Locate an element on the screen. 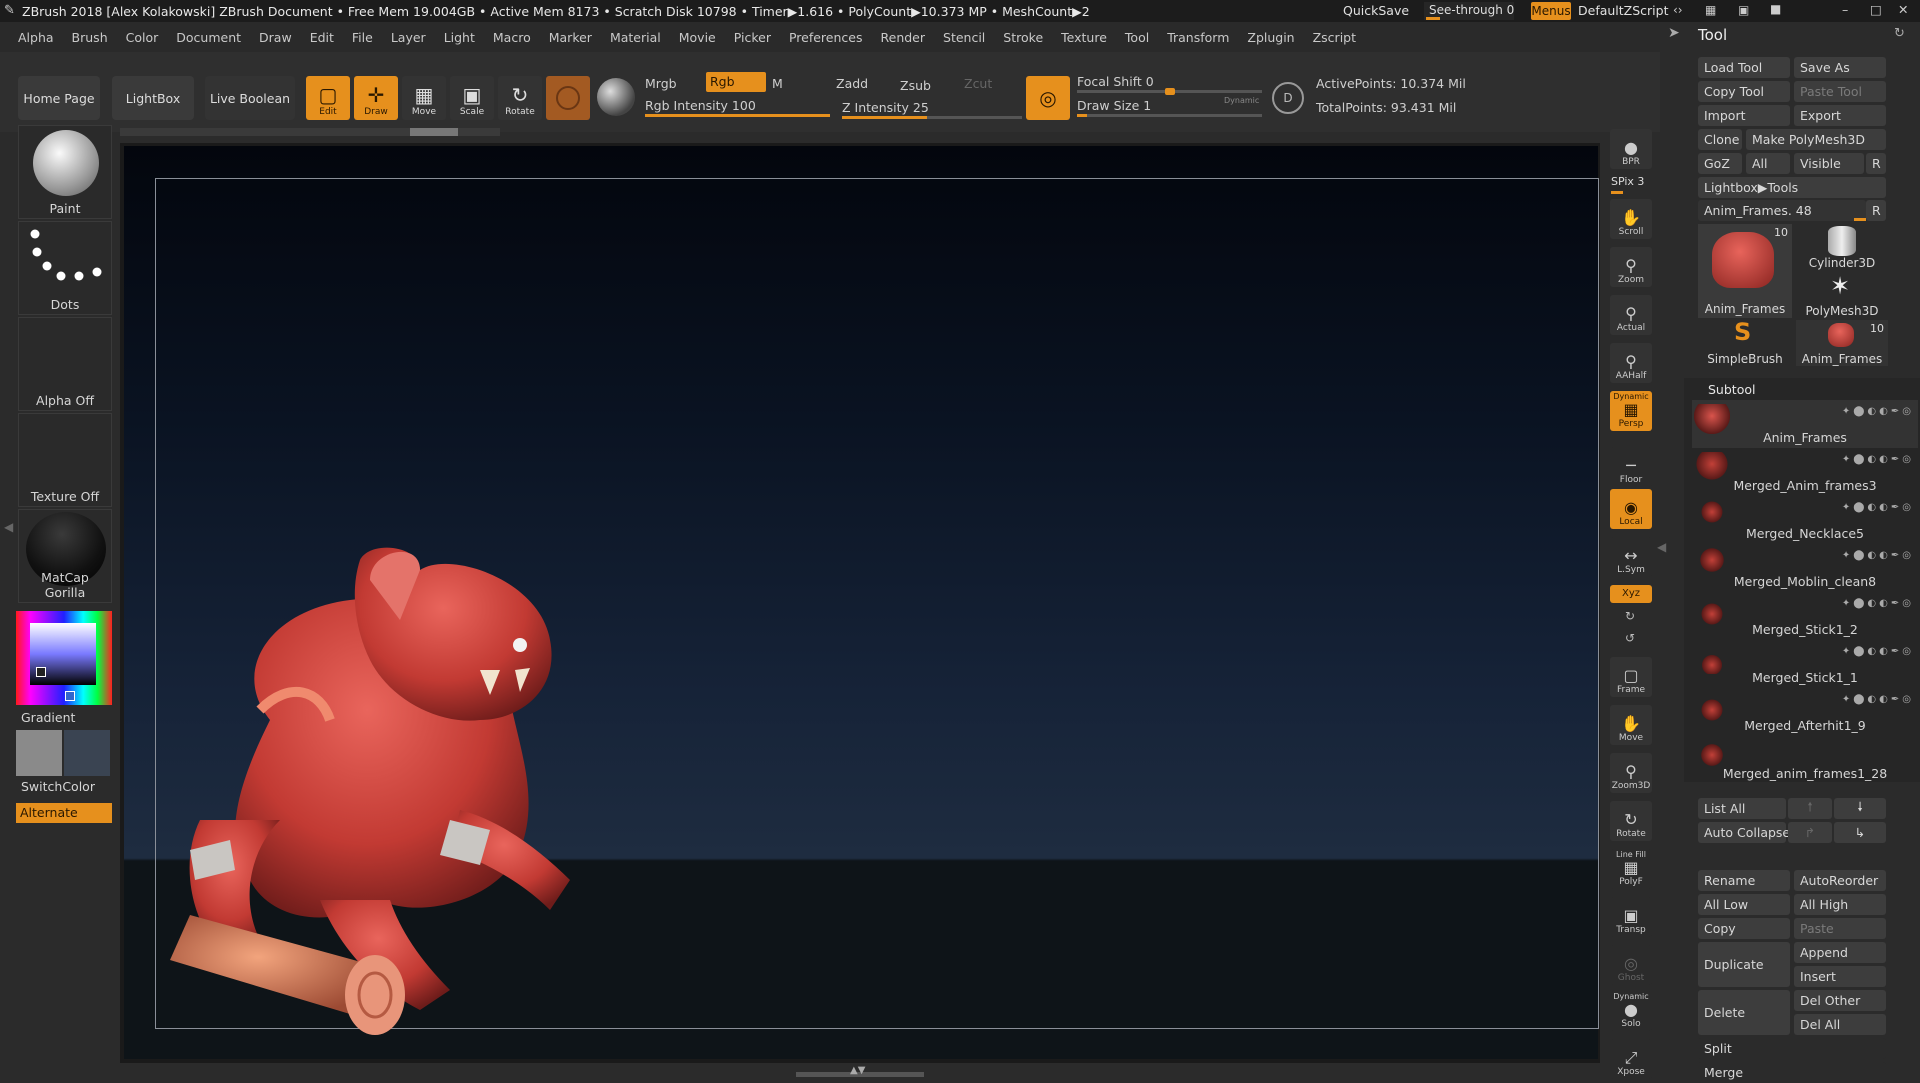  menu-preferences: Preferences is located at coordinates (826, 37).